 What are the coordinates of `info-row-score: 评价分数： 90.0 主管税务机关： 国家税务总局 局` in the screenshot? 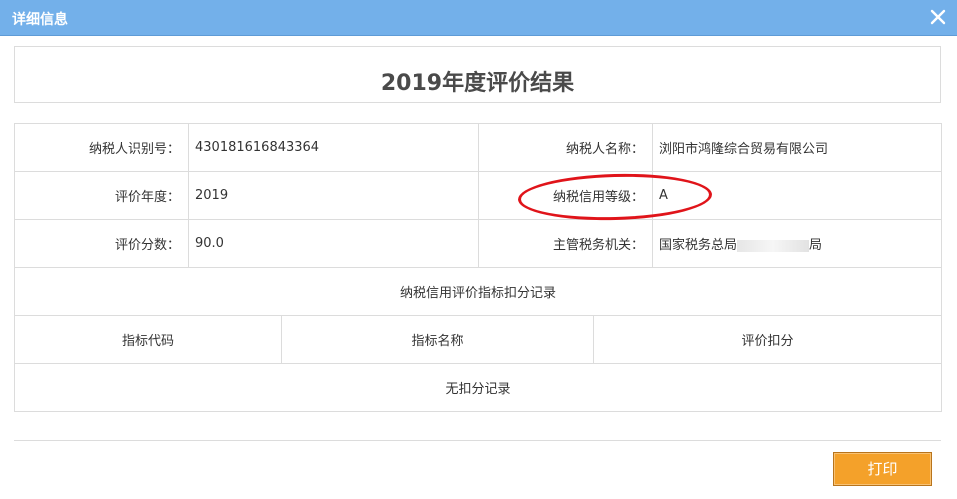 It's located at (478, 243).